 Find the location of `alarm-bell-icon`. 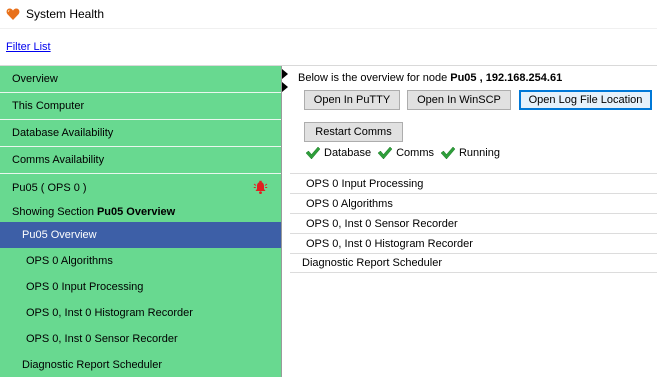

alarm-bell-icon is located at coordinates (260, 187).